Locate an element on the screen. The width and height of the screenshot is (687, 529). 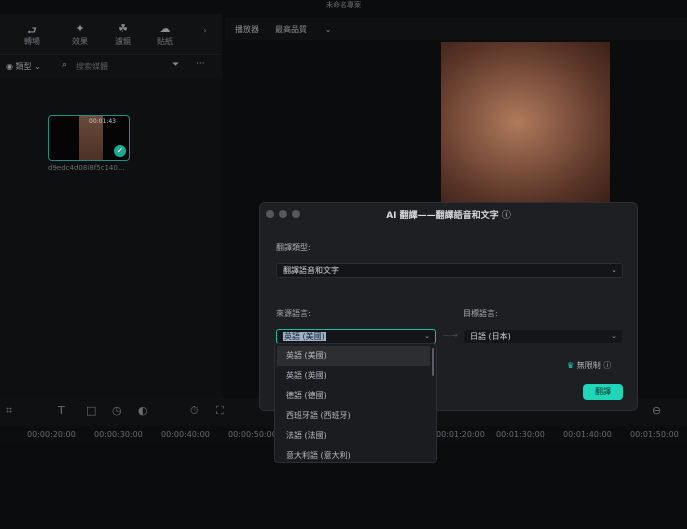
tool-sticker: ☁ 貼紙 is located at coordinates (165, 34).